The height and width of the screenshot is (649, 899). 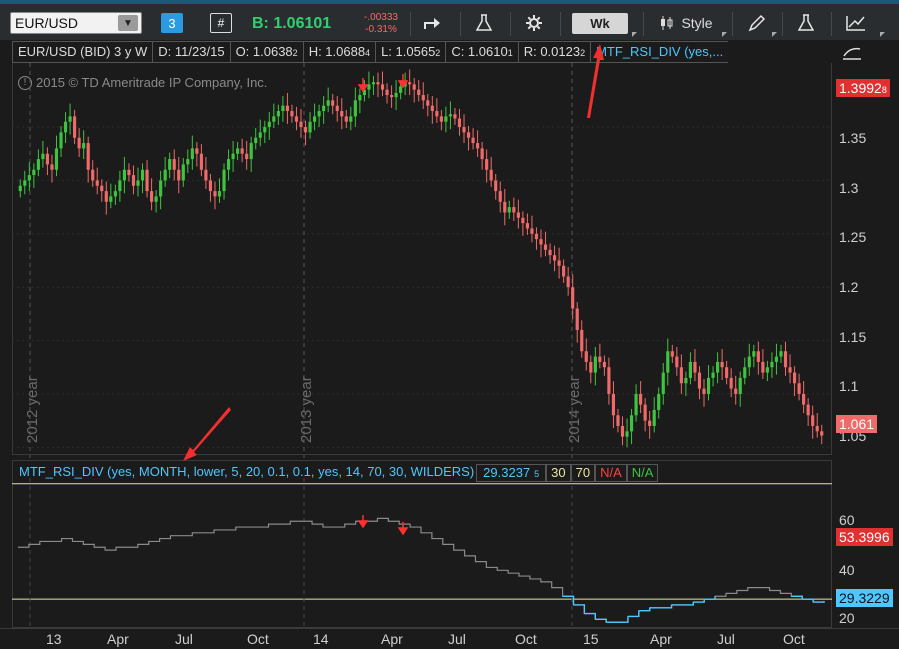 What do you see at coordinates (457, 639) in the screenshot?
I see `time-tick: Jul` at bounding box center [457, 639].